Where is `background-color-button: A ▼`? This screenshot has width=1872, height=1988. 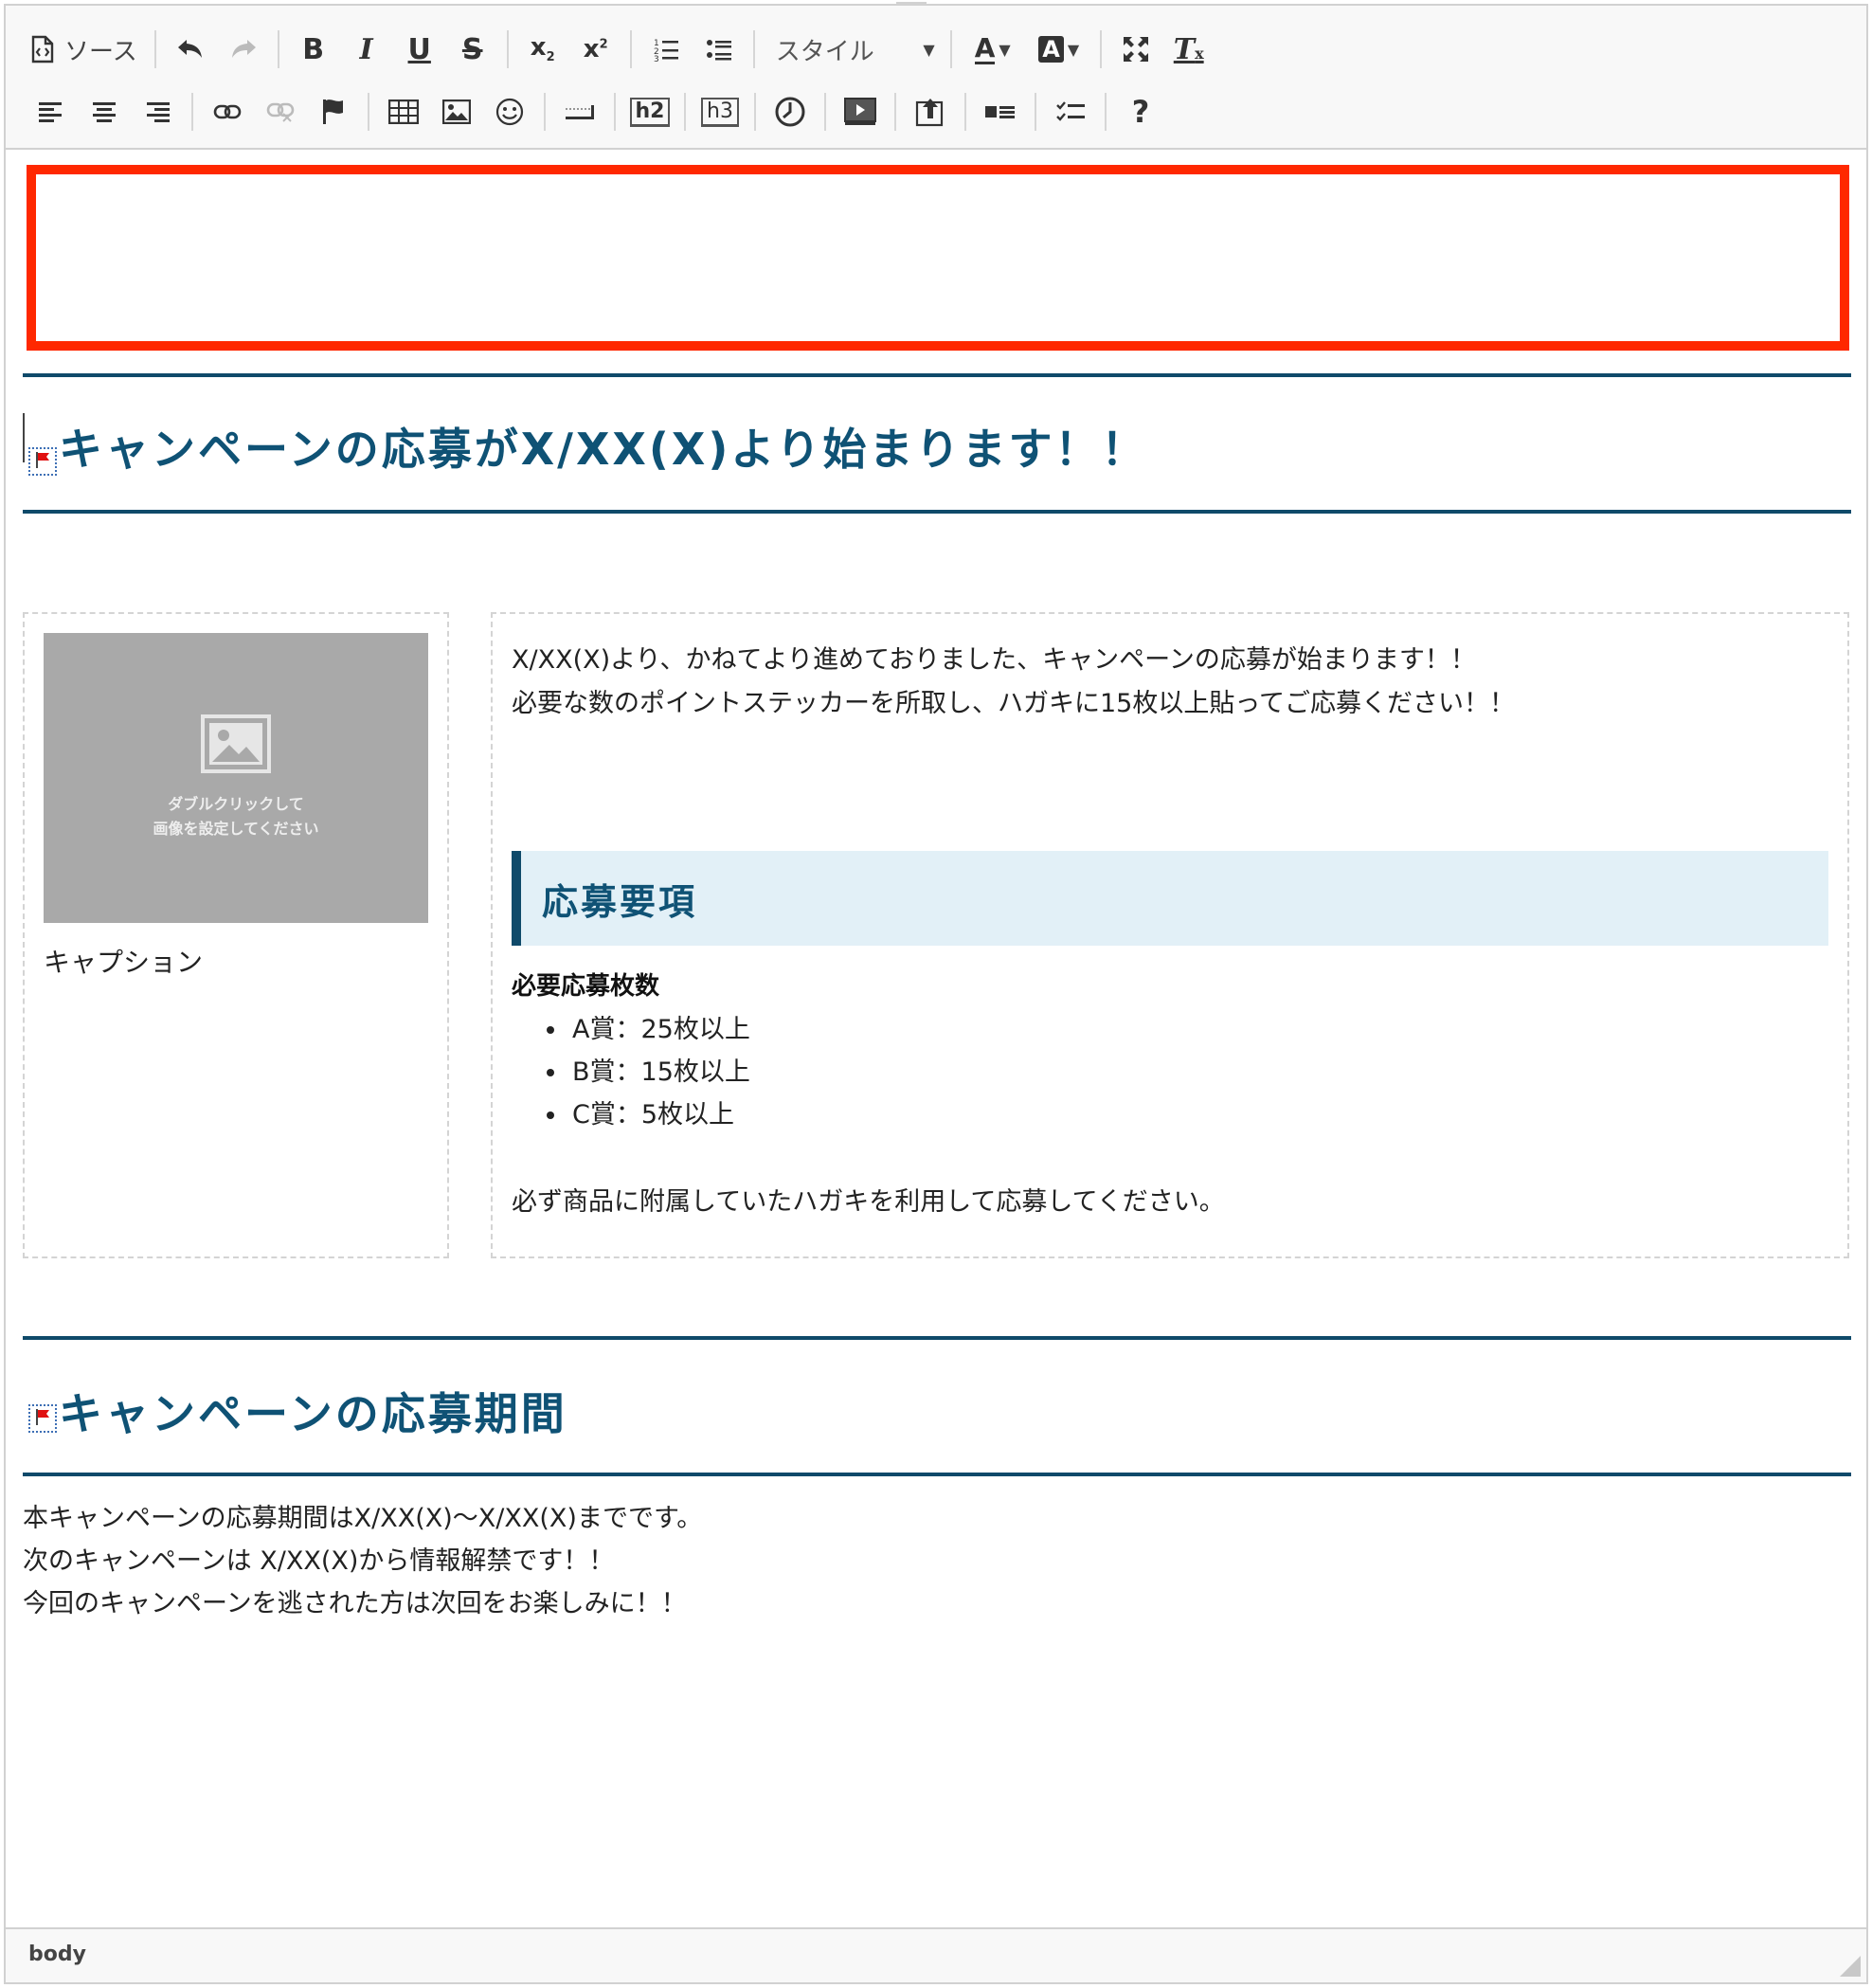
background-color-button: A ▼ is located at coordinates (1059, 49).